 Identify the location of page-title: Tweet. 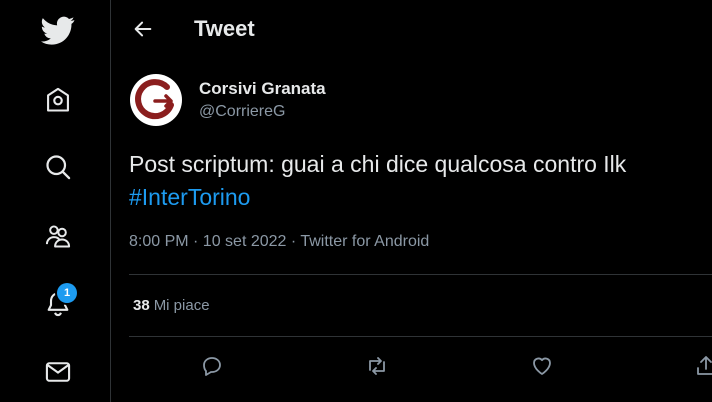
(224, 28).